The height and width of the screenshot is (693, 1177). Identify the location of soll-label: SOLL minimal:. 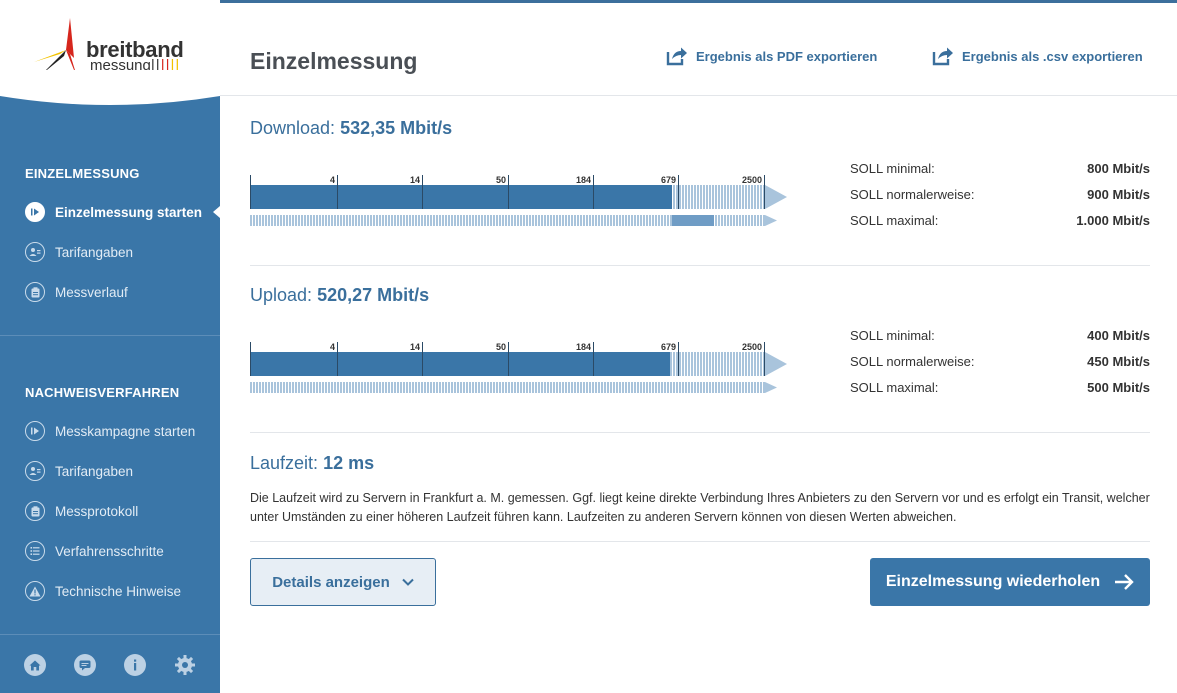
(892, 168).